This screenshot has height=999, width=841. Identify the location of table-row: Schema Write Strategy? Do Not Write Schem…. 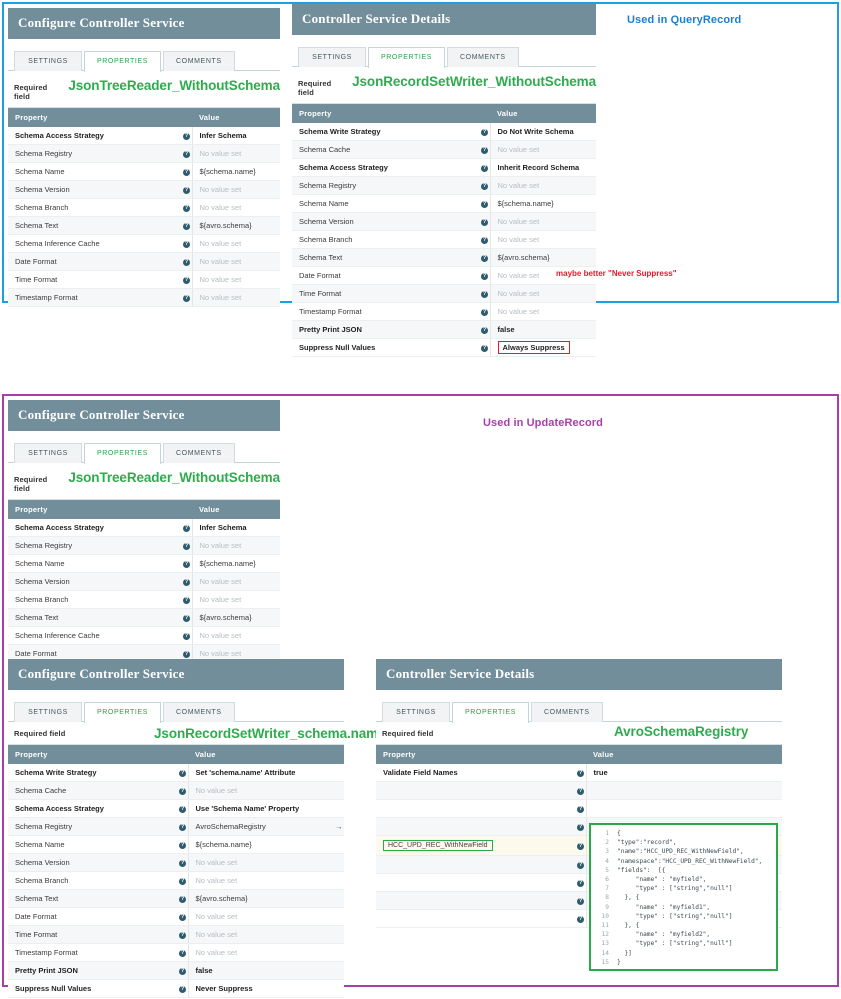
(444, 132).